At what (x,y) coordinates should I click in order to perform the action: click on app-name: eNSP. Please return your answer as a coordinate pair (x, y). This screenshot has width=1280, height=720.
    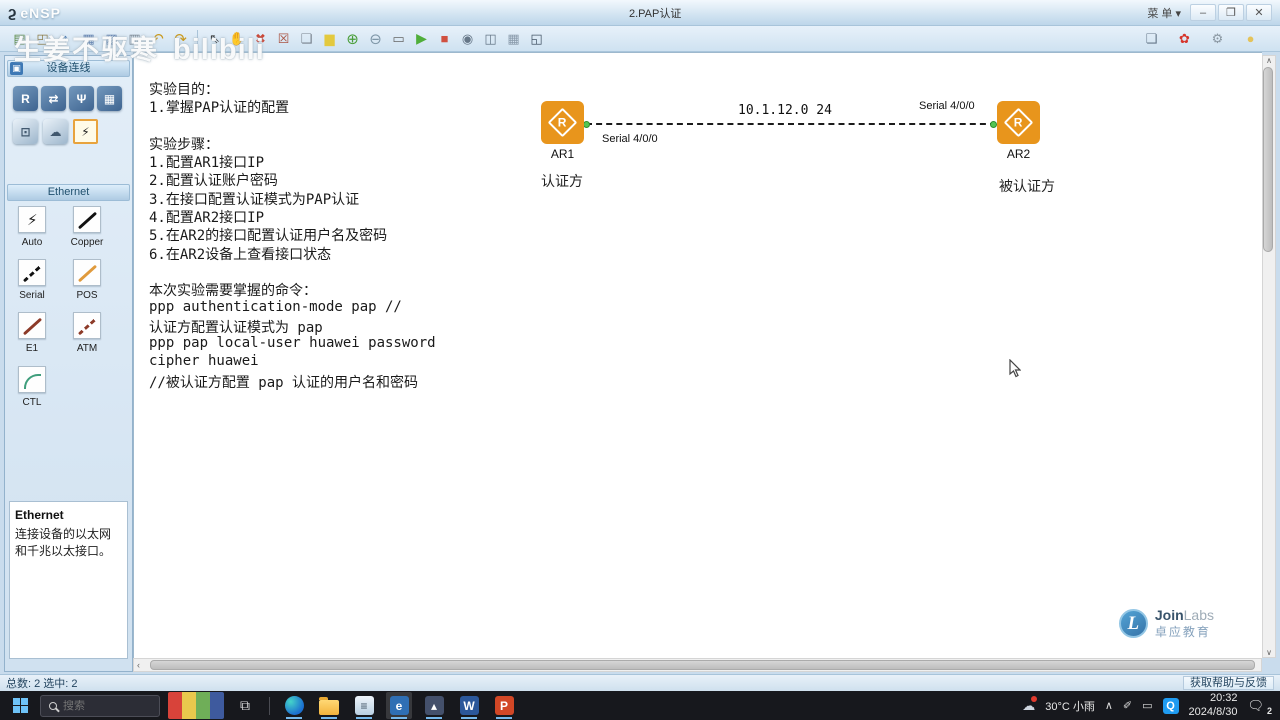
    Looking at the image, I should click on (40, 12).